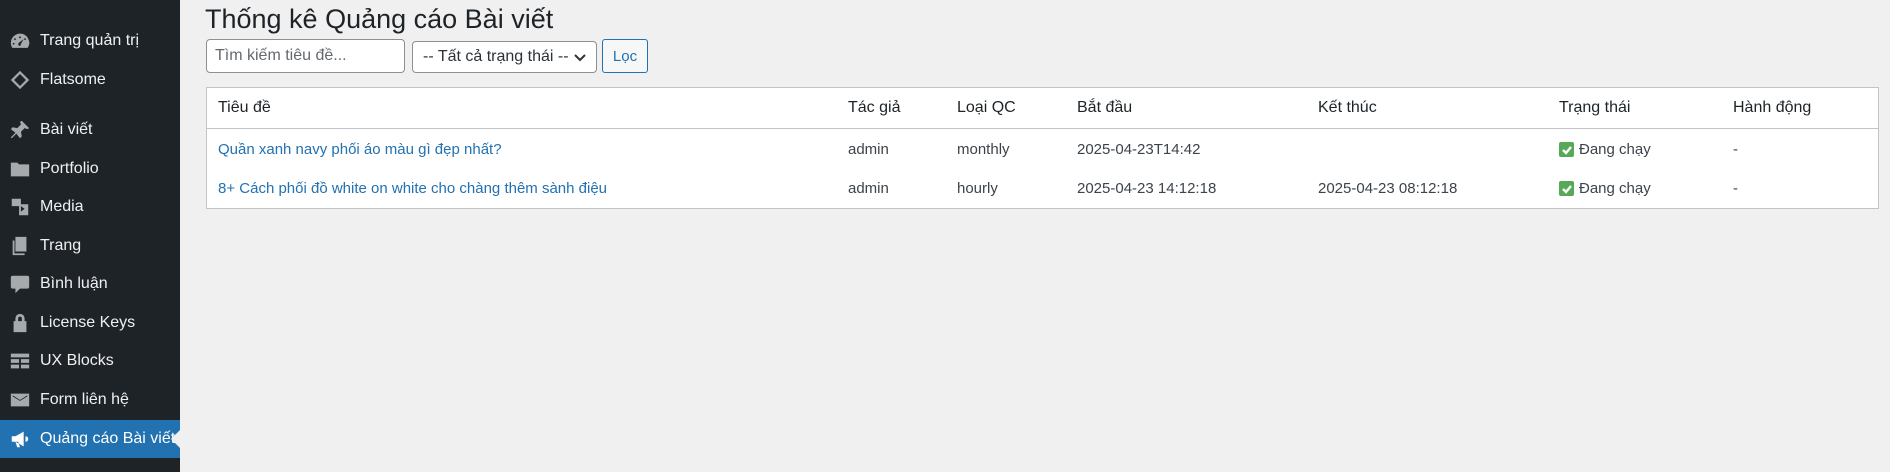 The width and height of the screenshot is (1890, 472). Describe the element at coordinates (73, 79) in the screenshot. I see `sidebar-item-label: Flatsome` at that location.